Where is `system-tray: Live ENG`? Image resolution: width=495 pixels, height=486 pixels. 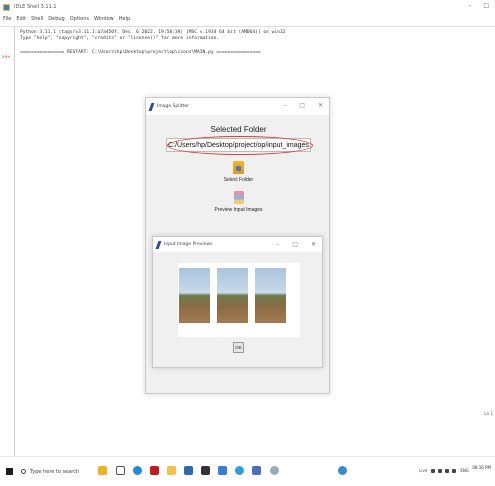
system-tray: Live ENG is located at coordinates (444, 470).